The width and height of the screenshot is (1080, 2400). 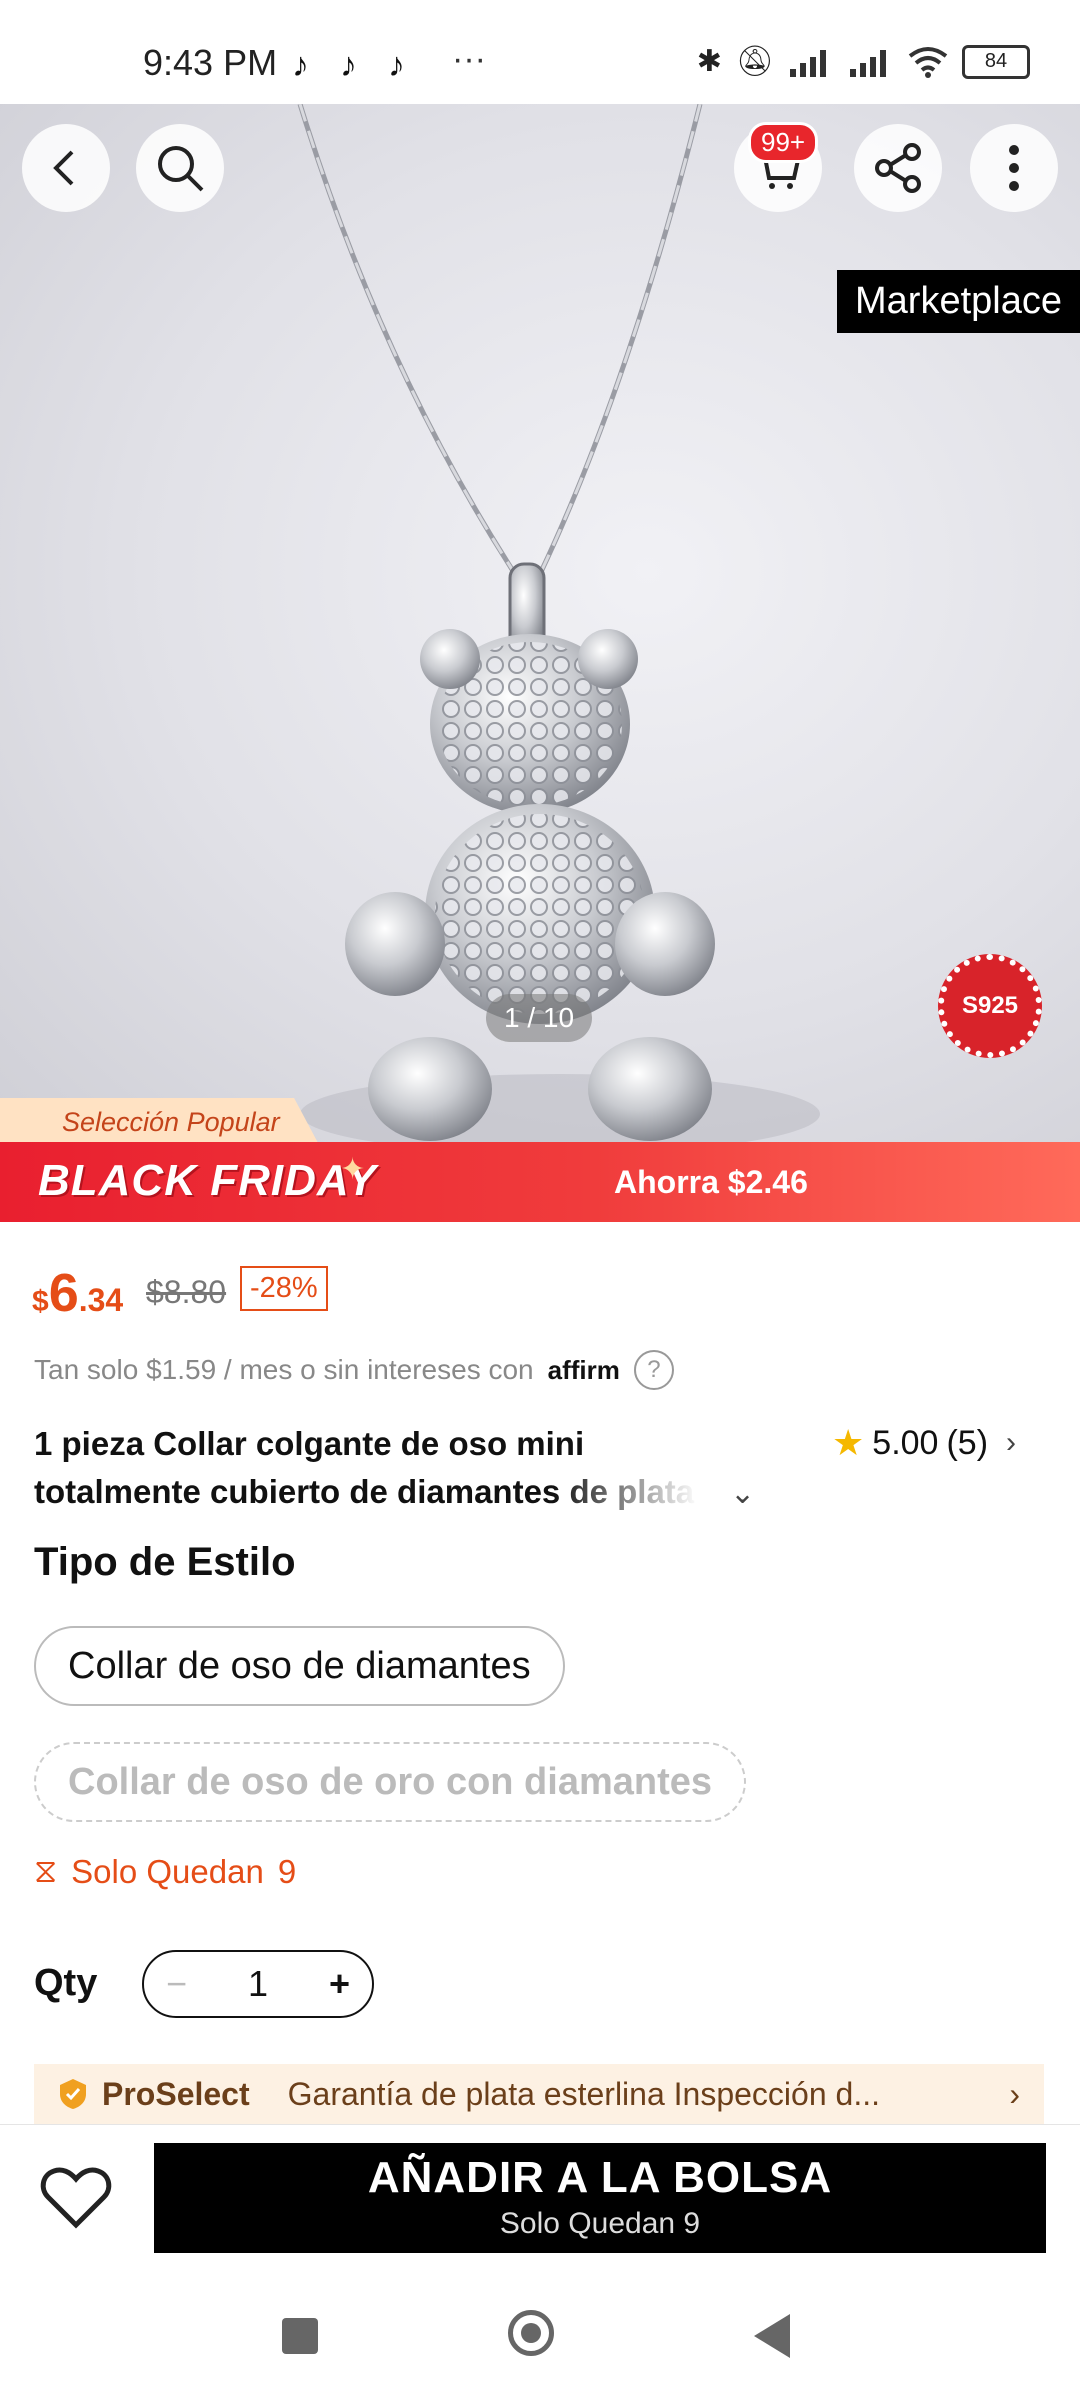 What do you see at coordinates (171, 1121) in the screenshot?
I see `popular-selection-label: Selección Popular` at bounding box center [171, 1121].